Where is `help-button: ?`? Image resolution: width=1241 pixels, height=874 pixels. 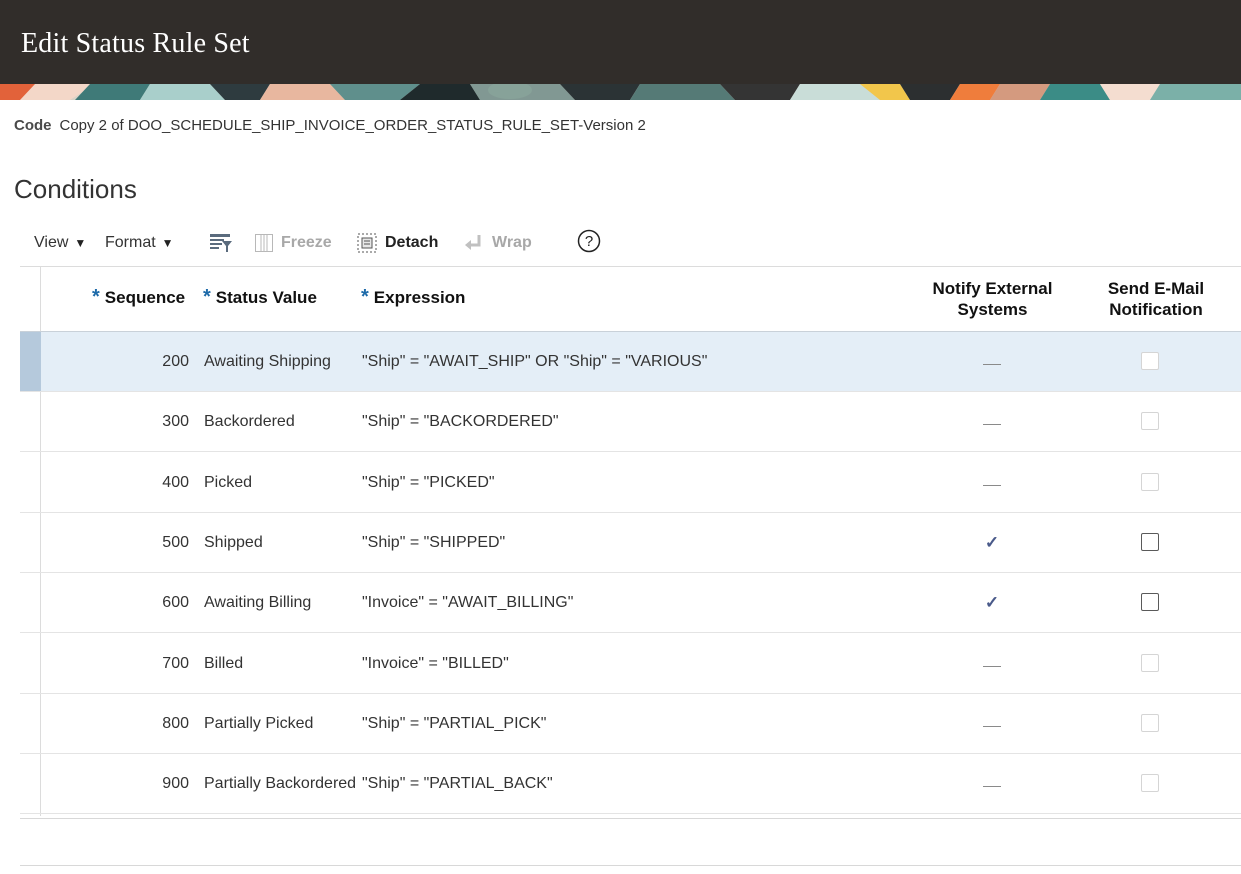
help-button: ? is located at coordinates (589, 243).